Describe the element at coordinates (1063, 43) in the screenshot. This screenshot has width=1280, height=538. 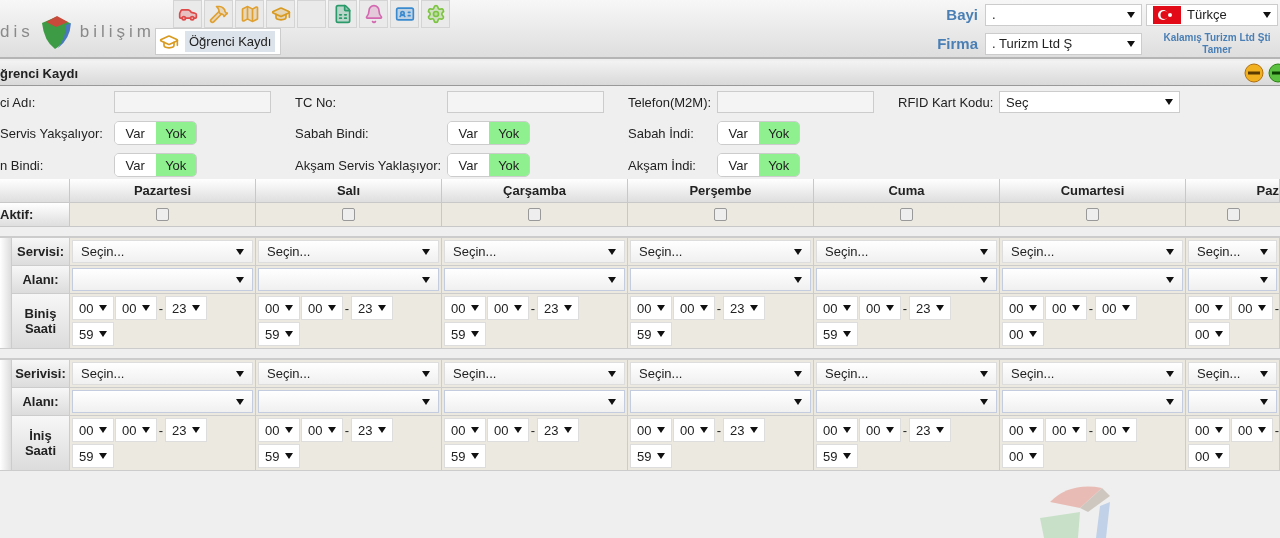
I see `firma-select: . Turizm Ltd Ş` at that location.